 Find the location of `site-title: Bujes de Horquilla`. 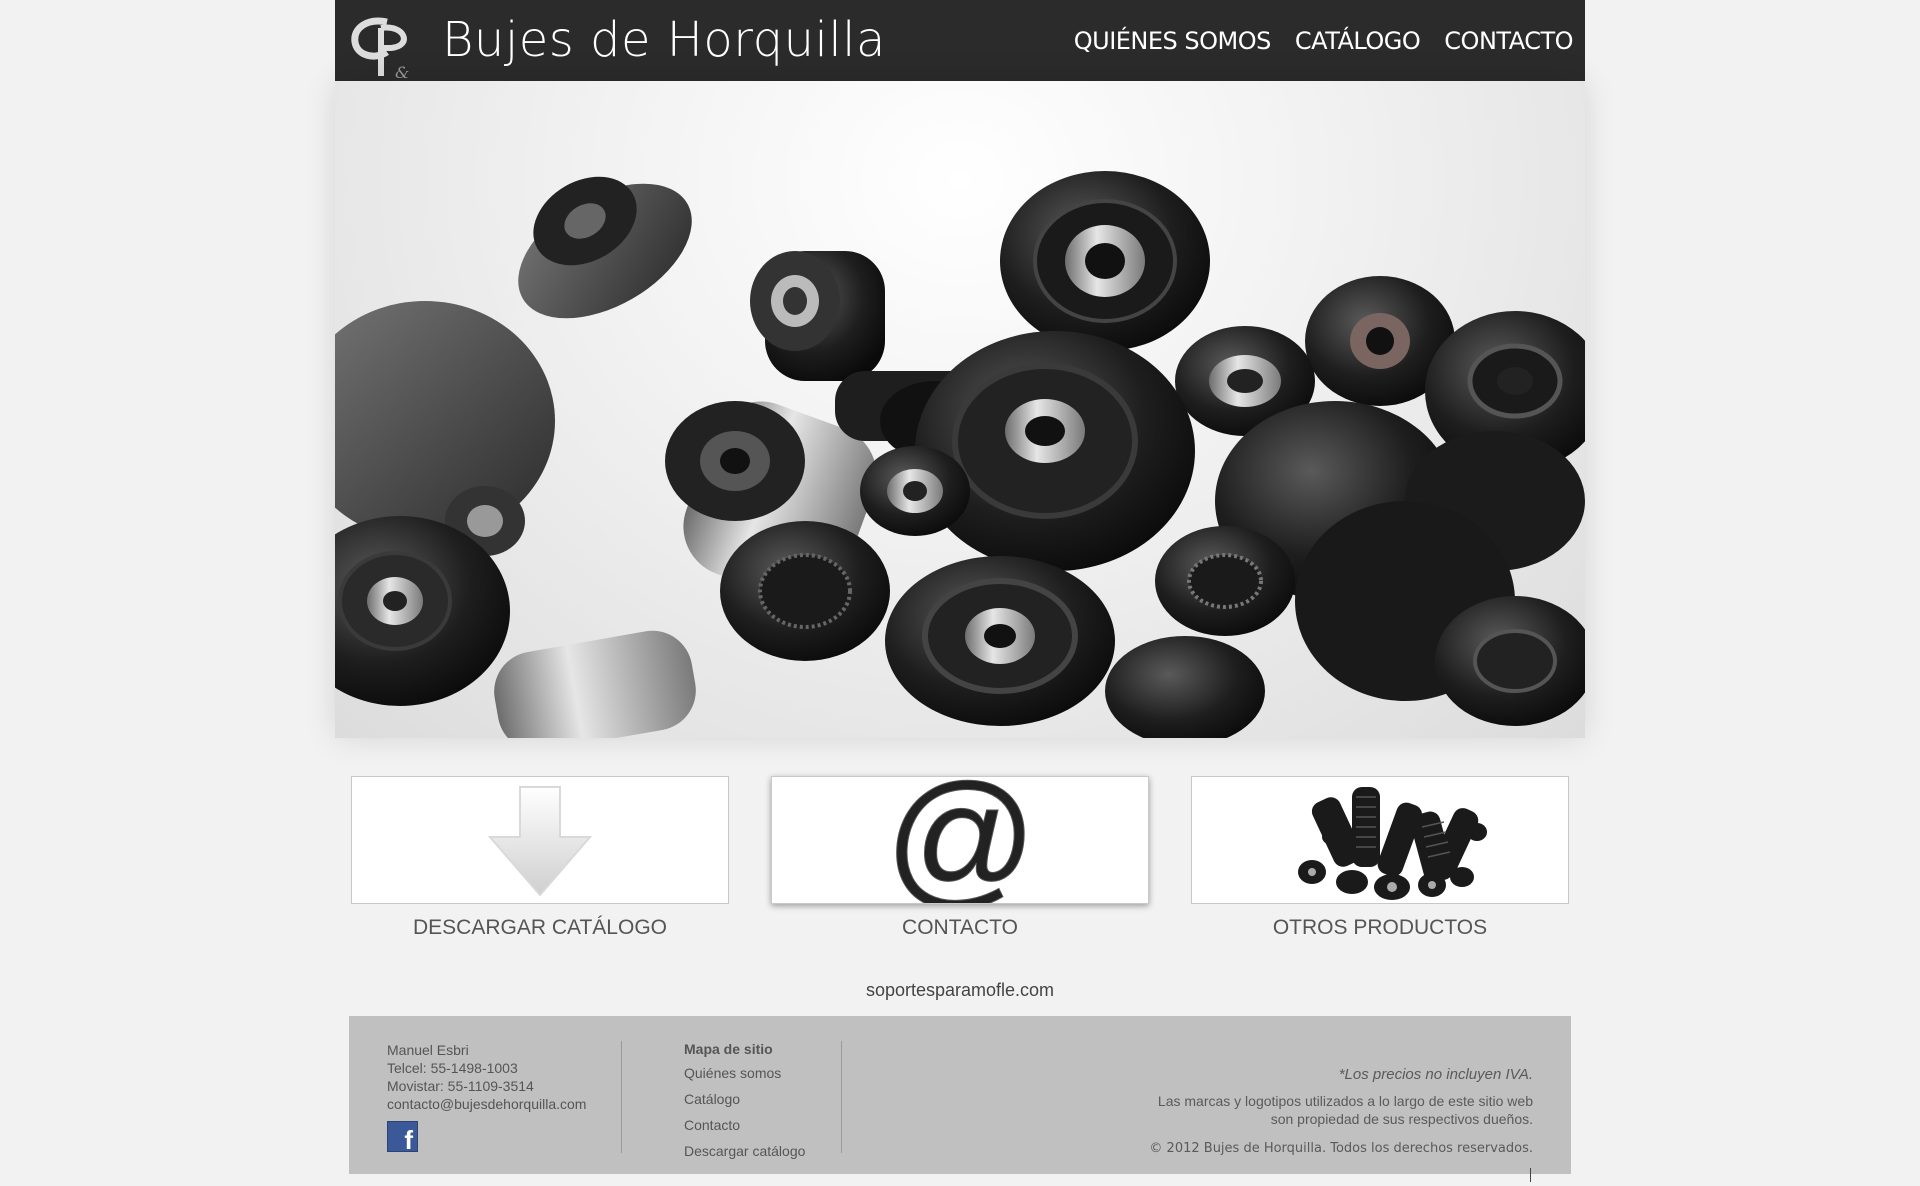

site-title: Bujes de Horquilla is located at coordinates (664, 40).